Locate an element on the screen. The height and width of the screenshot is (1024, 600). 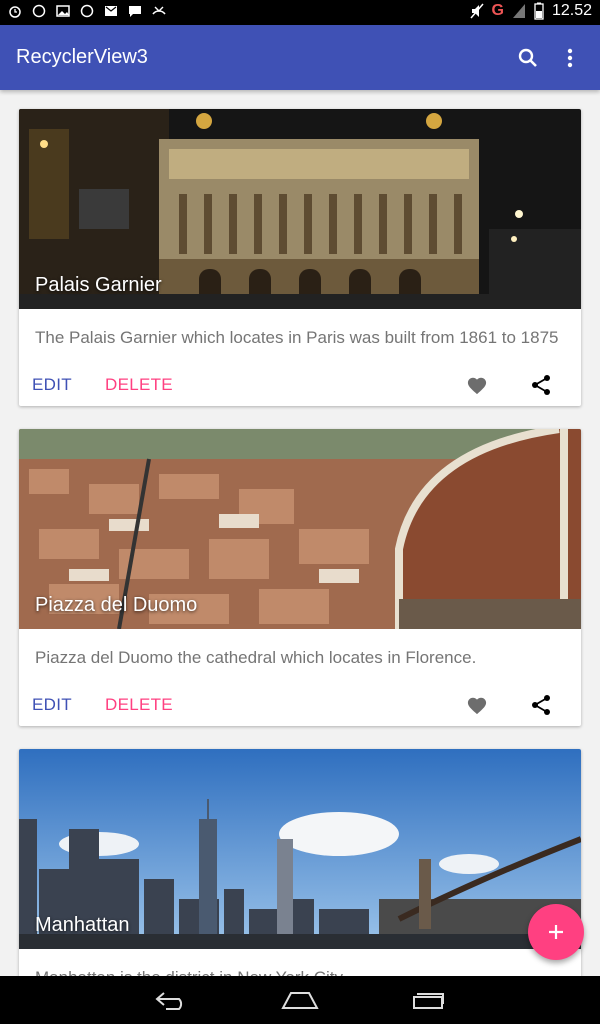
overflow-menu-button is located at coordinates (570, 58).